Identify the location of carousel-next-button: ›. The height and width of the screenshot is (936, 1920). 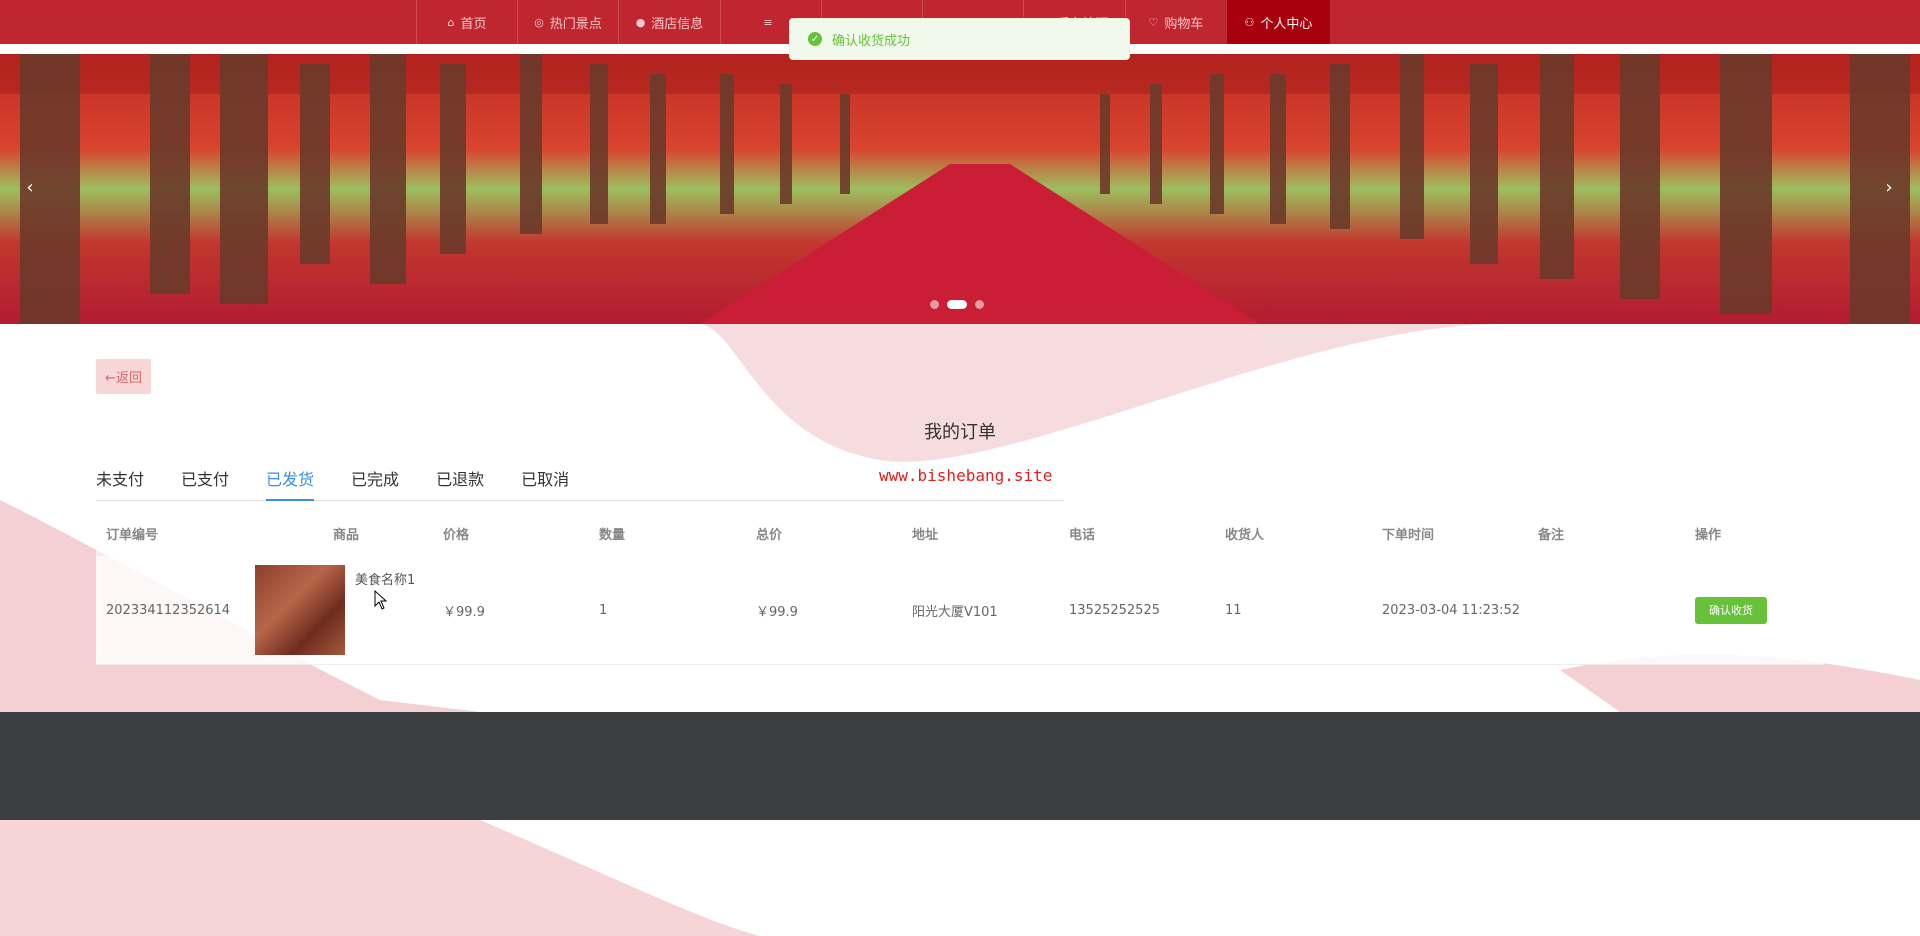
(1889, 187).